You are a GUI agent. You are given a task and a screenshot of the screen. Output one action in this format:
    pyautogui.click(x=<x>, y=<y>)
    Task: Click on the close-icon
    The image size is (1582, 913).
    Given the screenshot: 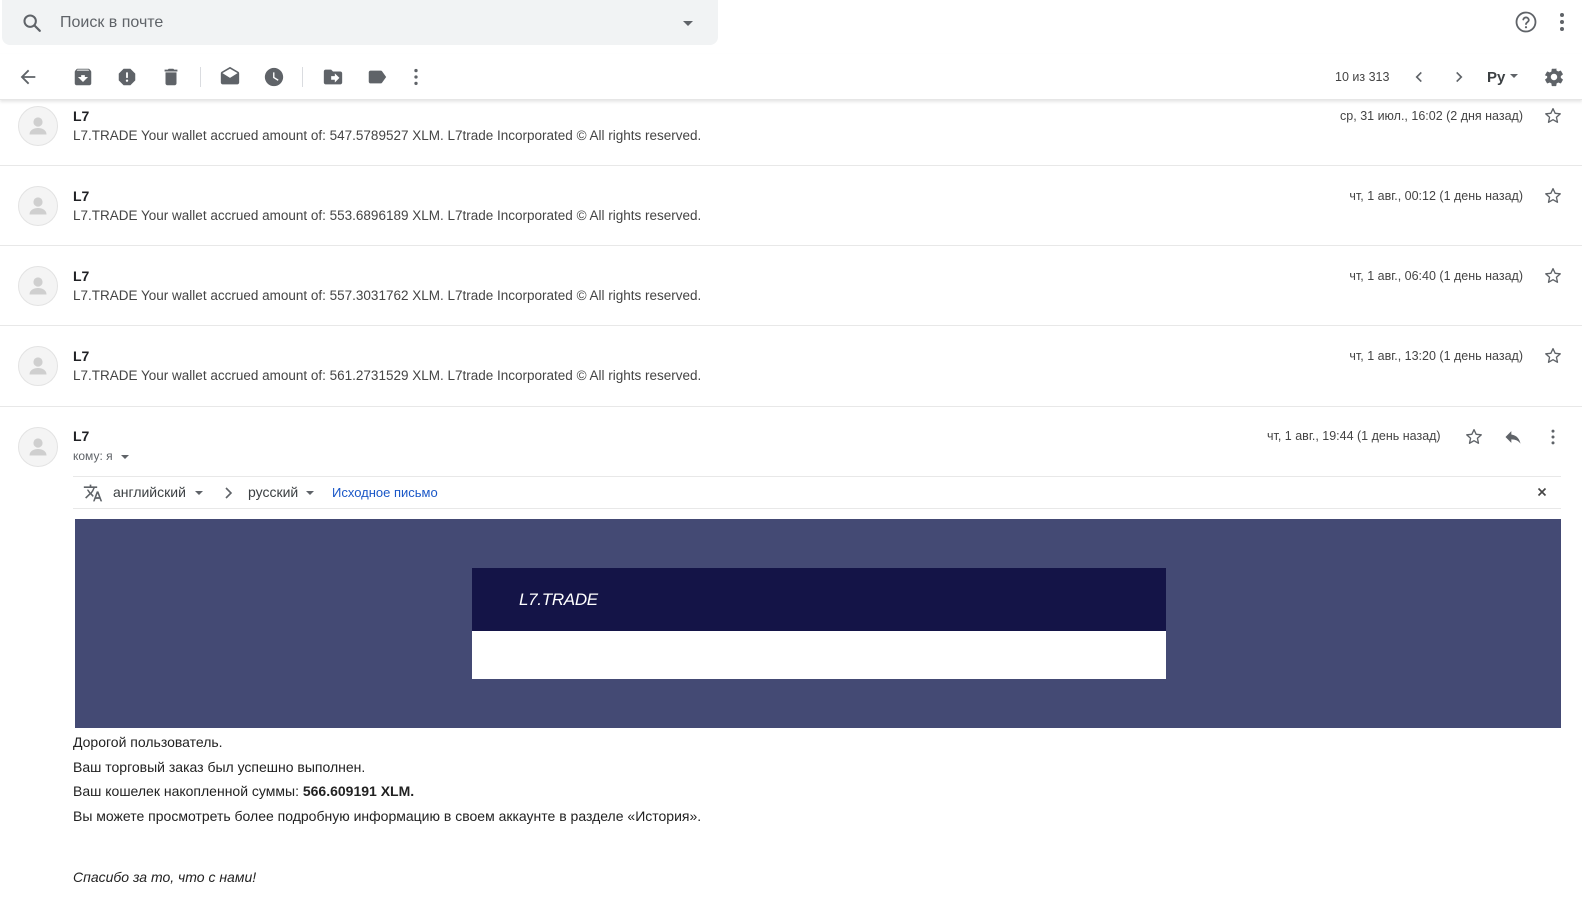 What is the action you would take?
    pyautogui.click(x=1542, y=492)
    